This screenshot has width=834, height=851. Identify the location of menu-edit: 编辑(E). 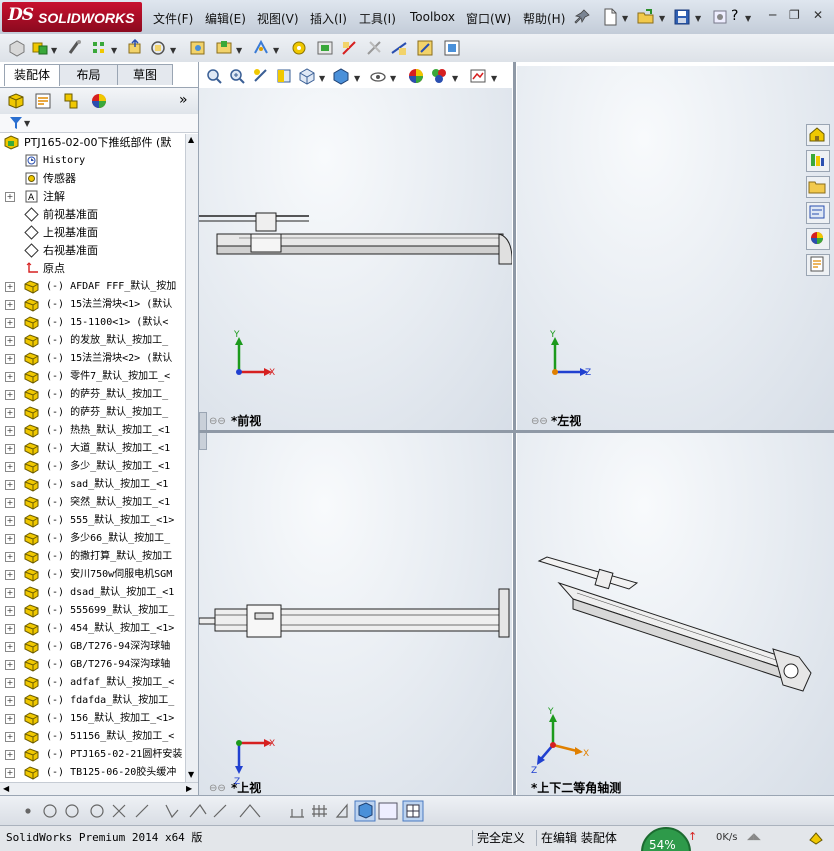
(225, 18).